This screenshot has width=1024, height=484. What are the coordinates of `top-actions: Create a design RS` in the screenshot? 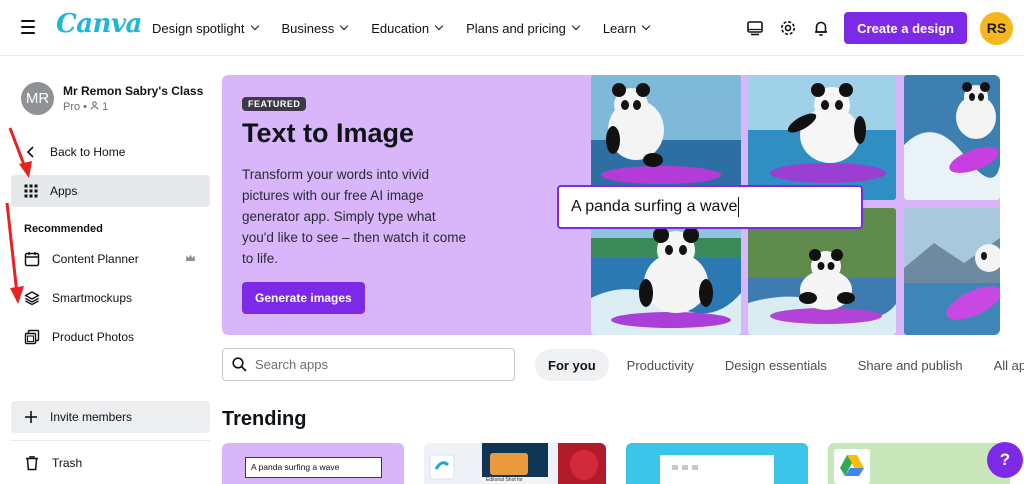 It's located at (881, 28).